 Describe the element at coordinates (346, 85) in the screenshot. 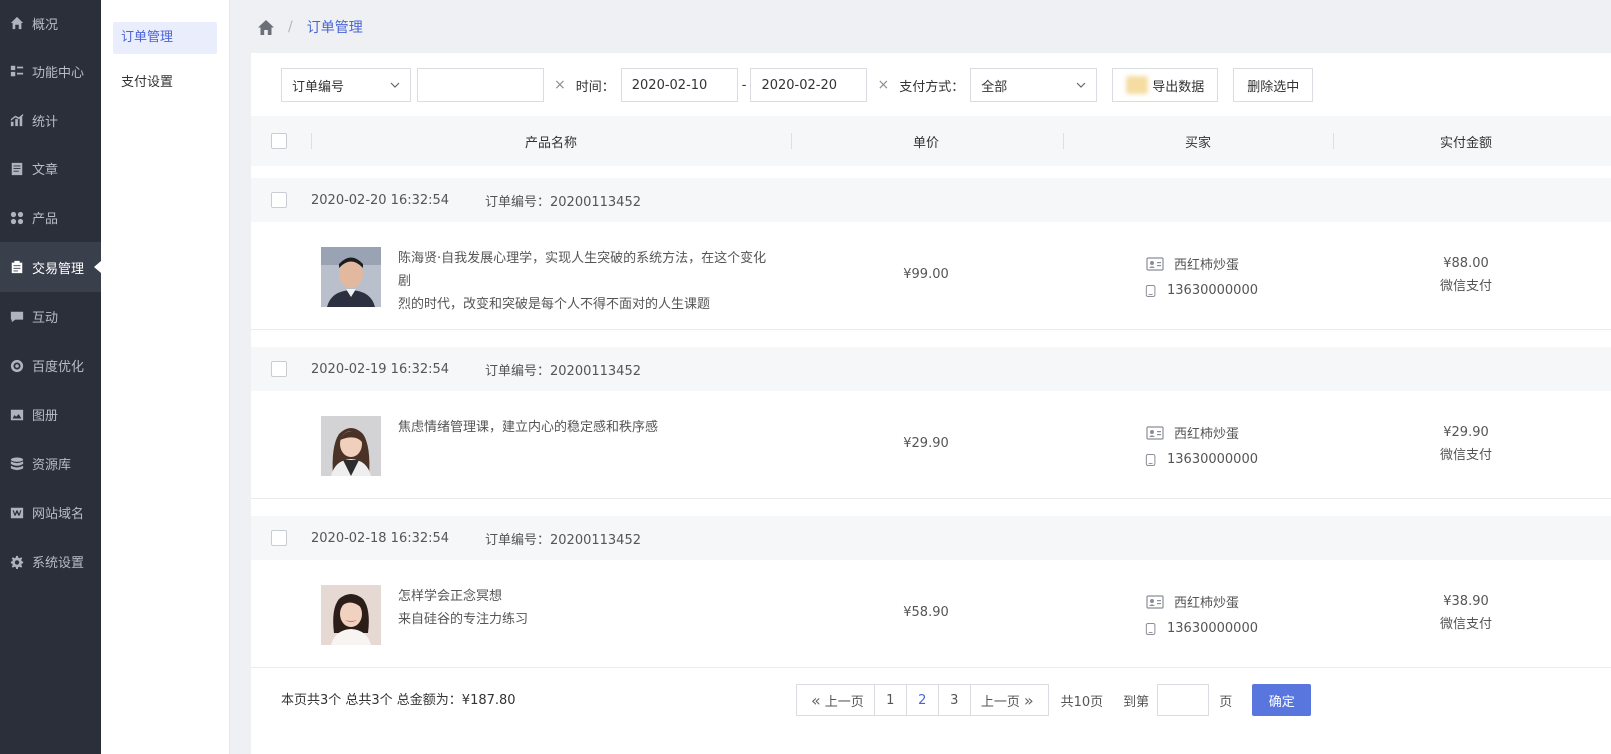

I see `search-type-select: 订单编号` at that location.